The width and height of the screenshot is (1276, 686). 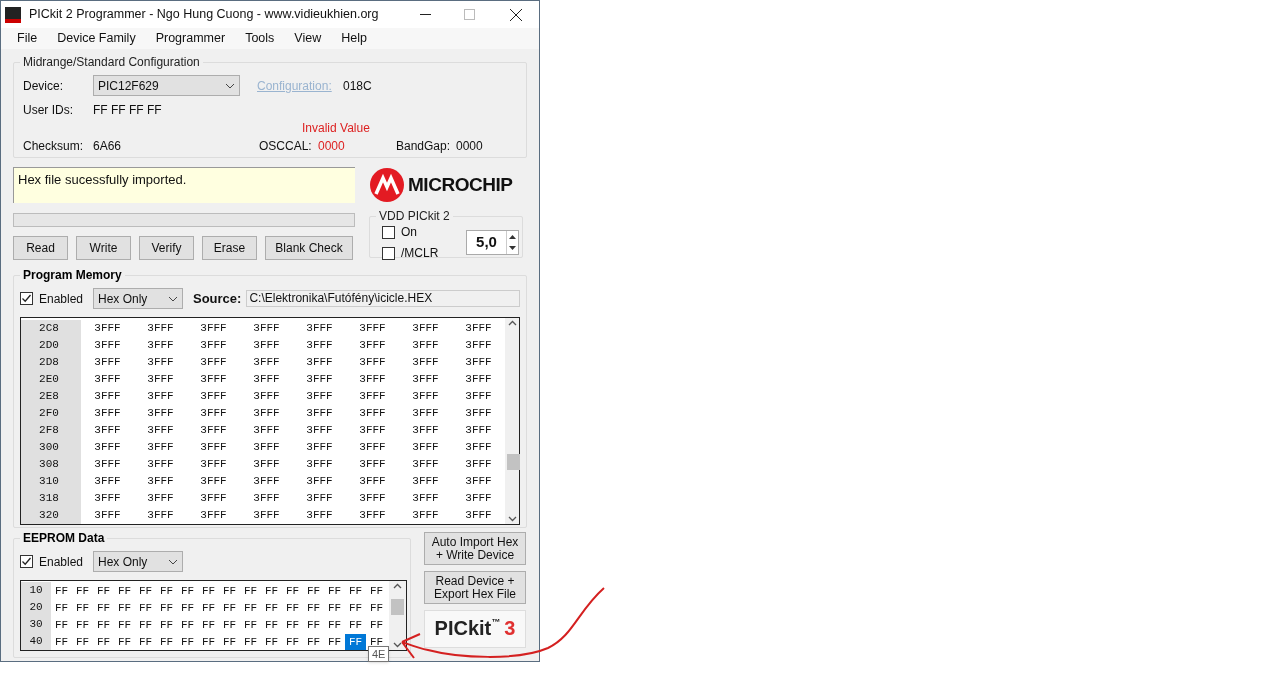 What do you see at coordinates (229, 248) in the screenshot?
I see `action-button: Erase` at bounding box center [229, 248].